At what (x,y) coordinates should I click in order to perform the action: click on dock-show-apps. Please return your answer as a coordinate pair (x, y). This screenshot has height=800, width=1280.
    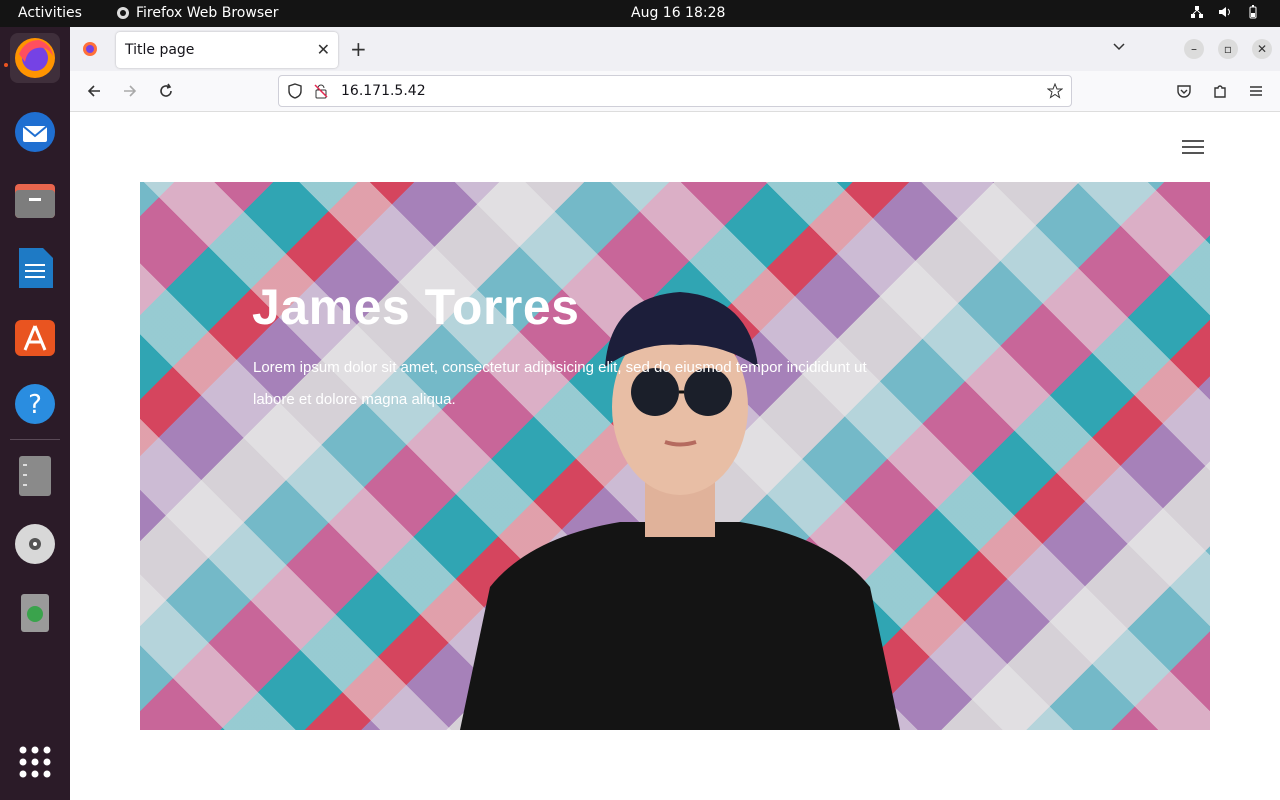
    Looking at the image, I should click on (35, 762).